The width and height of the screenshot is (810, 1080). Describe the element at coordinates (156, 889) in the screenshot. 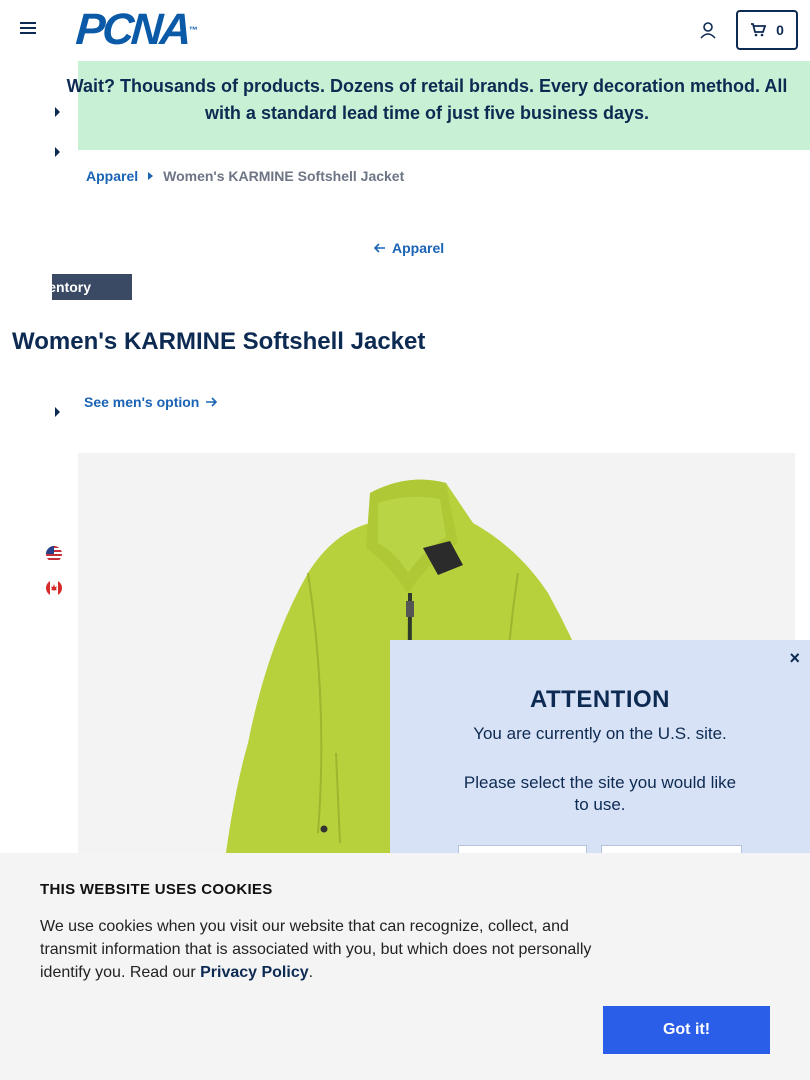

I see `cookie-title: THIS WEBSITE USES COOKIES` at that location.